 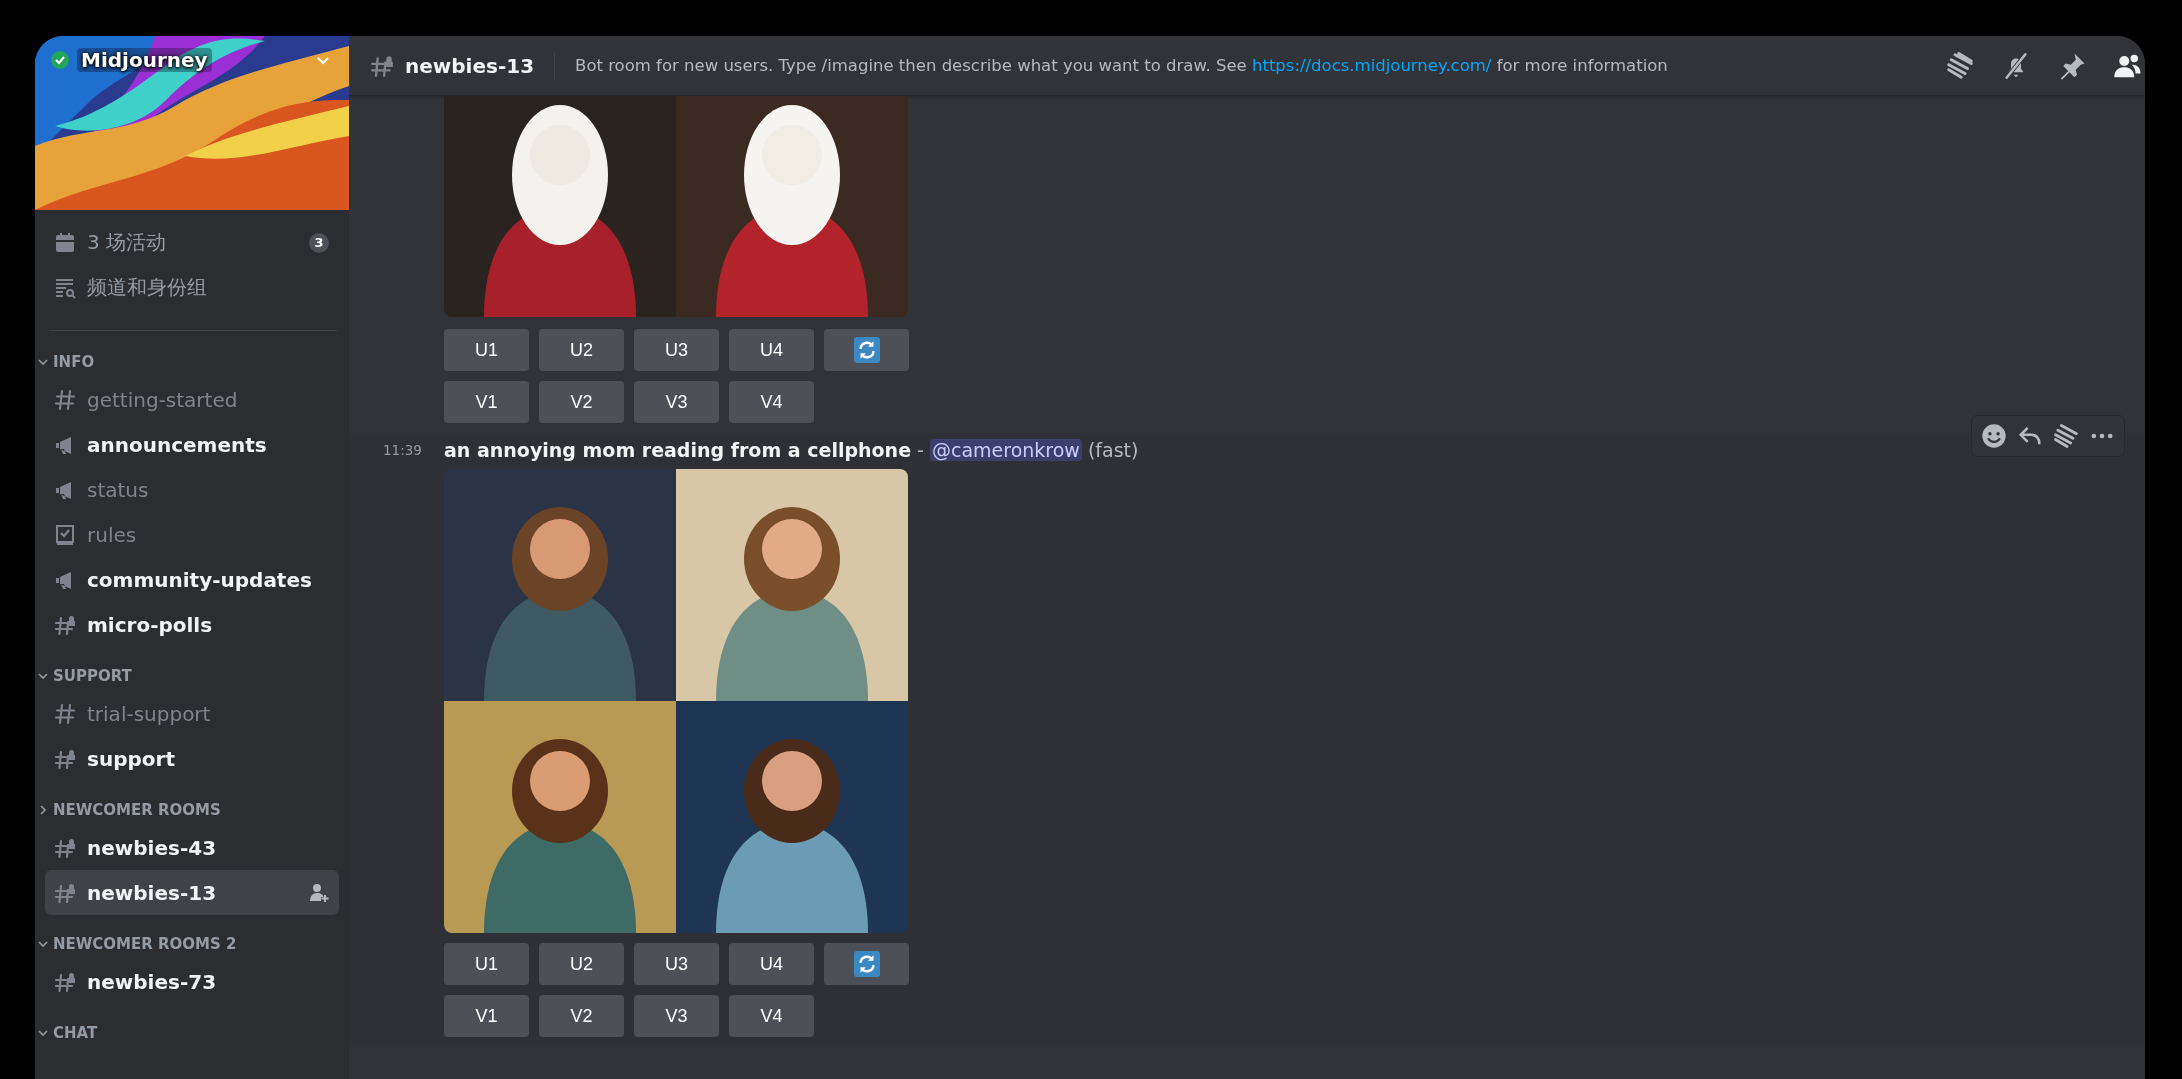 I want to click on category-header: NEWCOMER ROOMS 2, so click(x=193, y=944).